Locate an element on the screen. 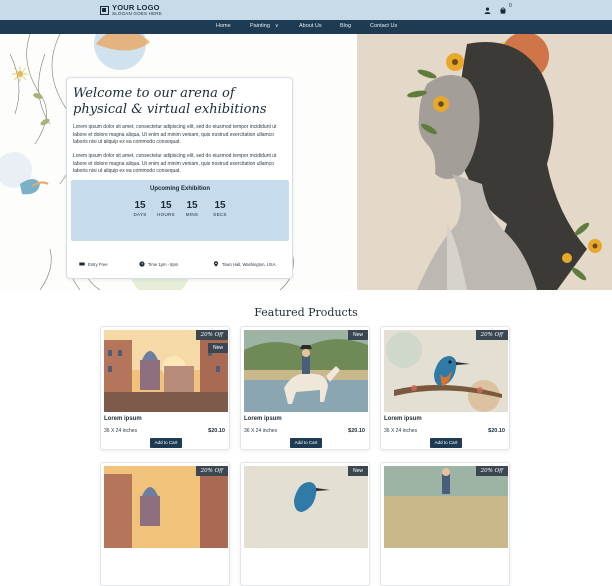  countdown-secs-label: SECS is located at coordinates (220, 214).